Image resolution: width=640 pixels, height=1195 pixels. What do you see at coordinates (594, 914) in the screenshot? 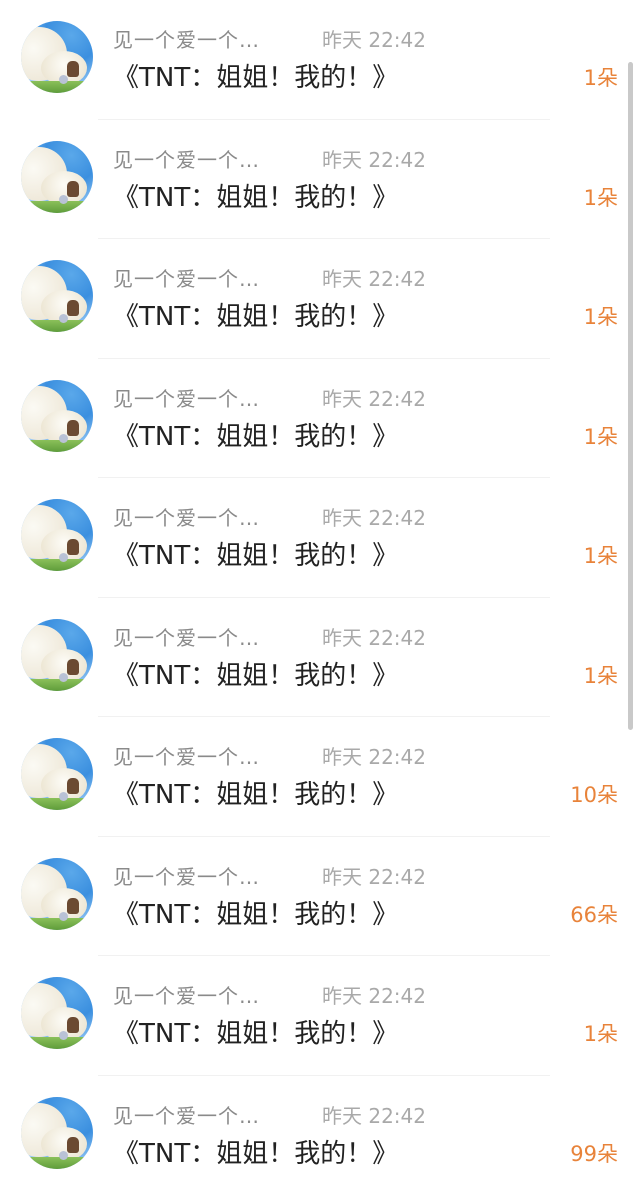
I see `flower-count: 66朵` at bounding box center [594, 914].